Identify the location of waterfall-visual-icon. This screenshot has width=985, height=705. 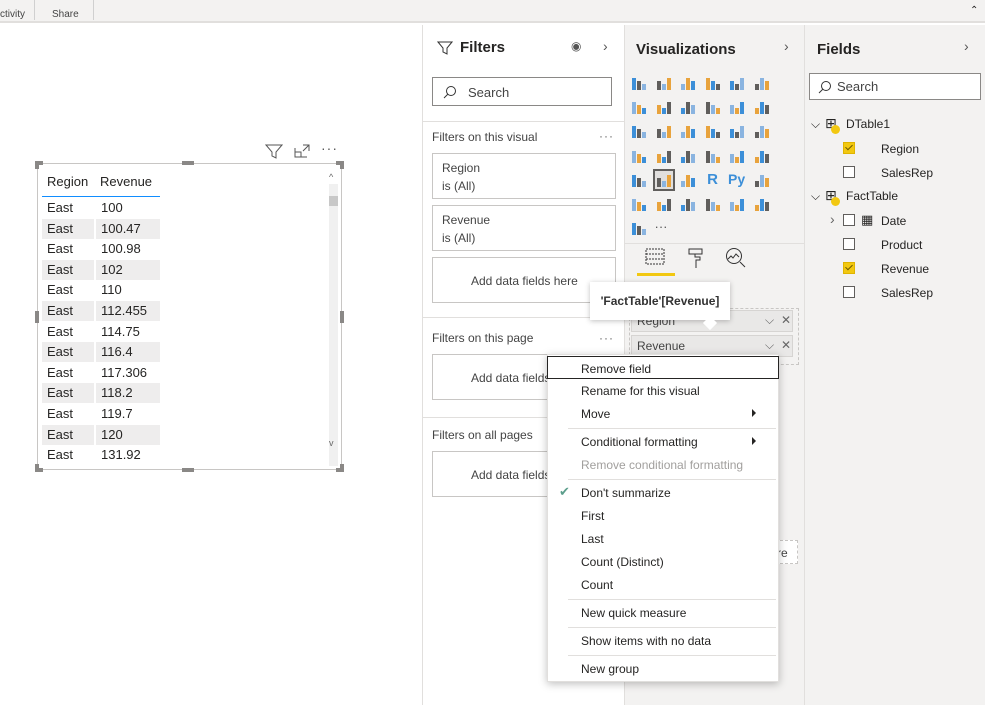
(639, 131).